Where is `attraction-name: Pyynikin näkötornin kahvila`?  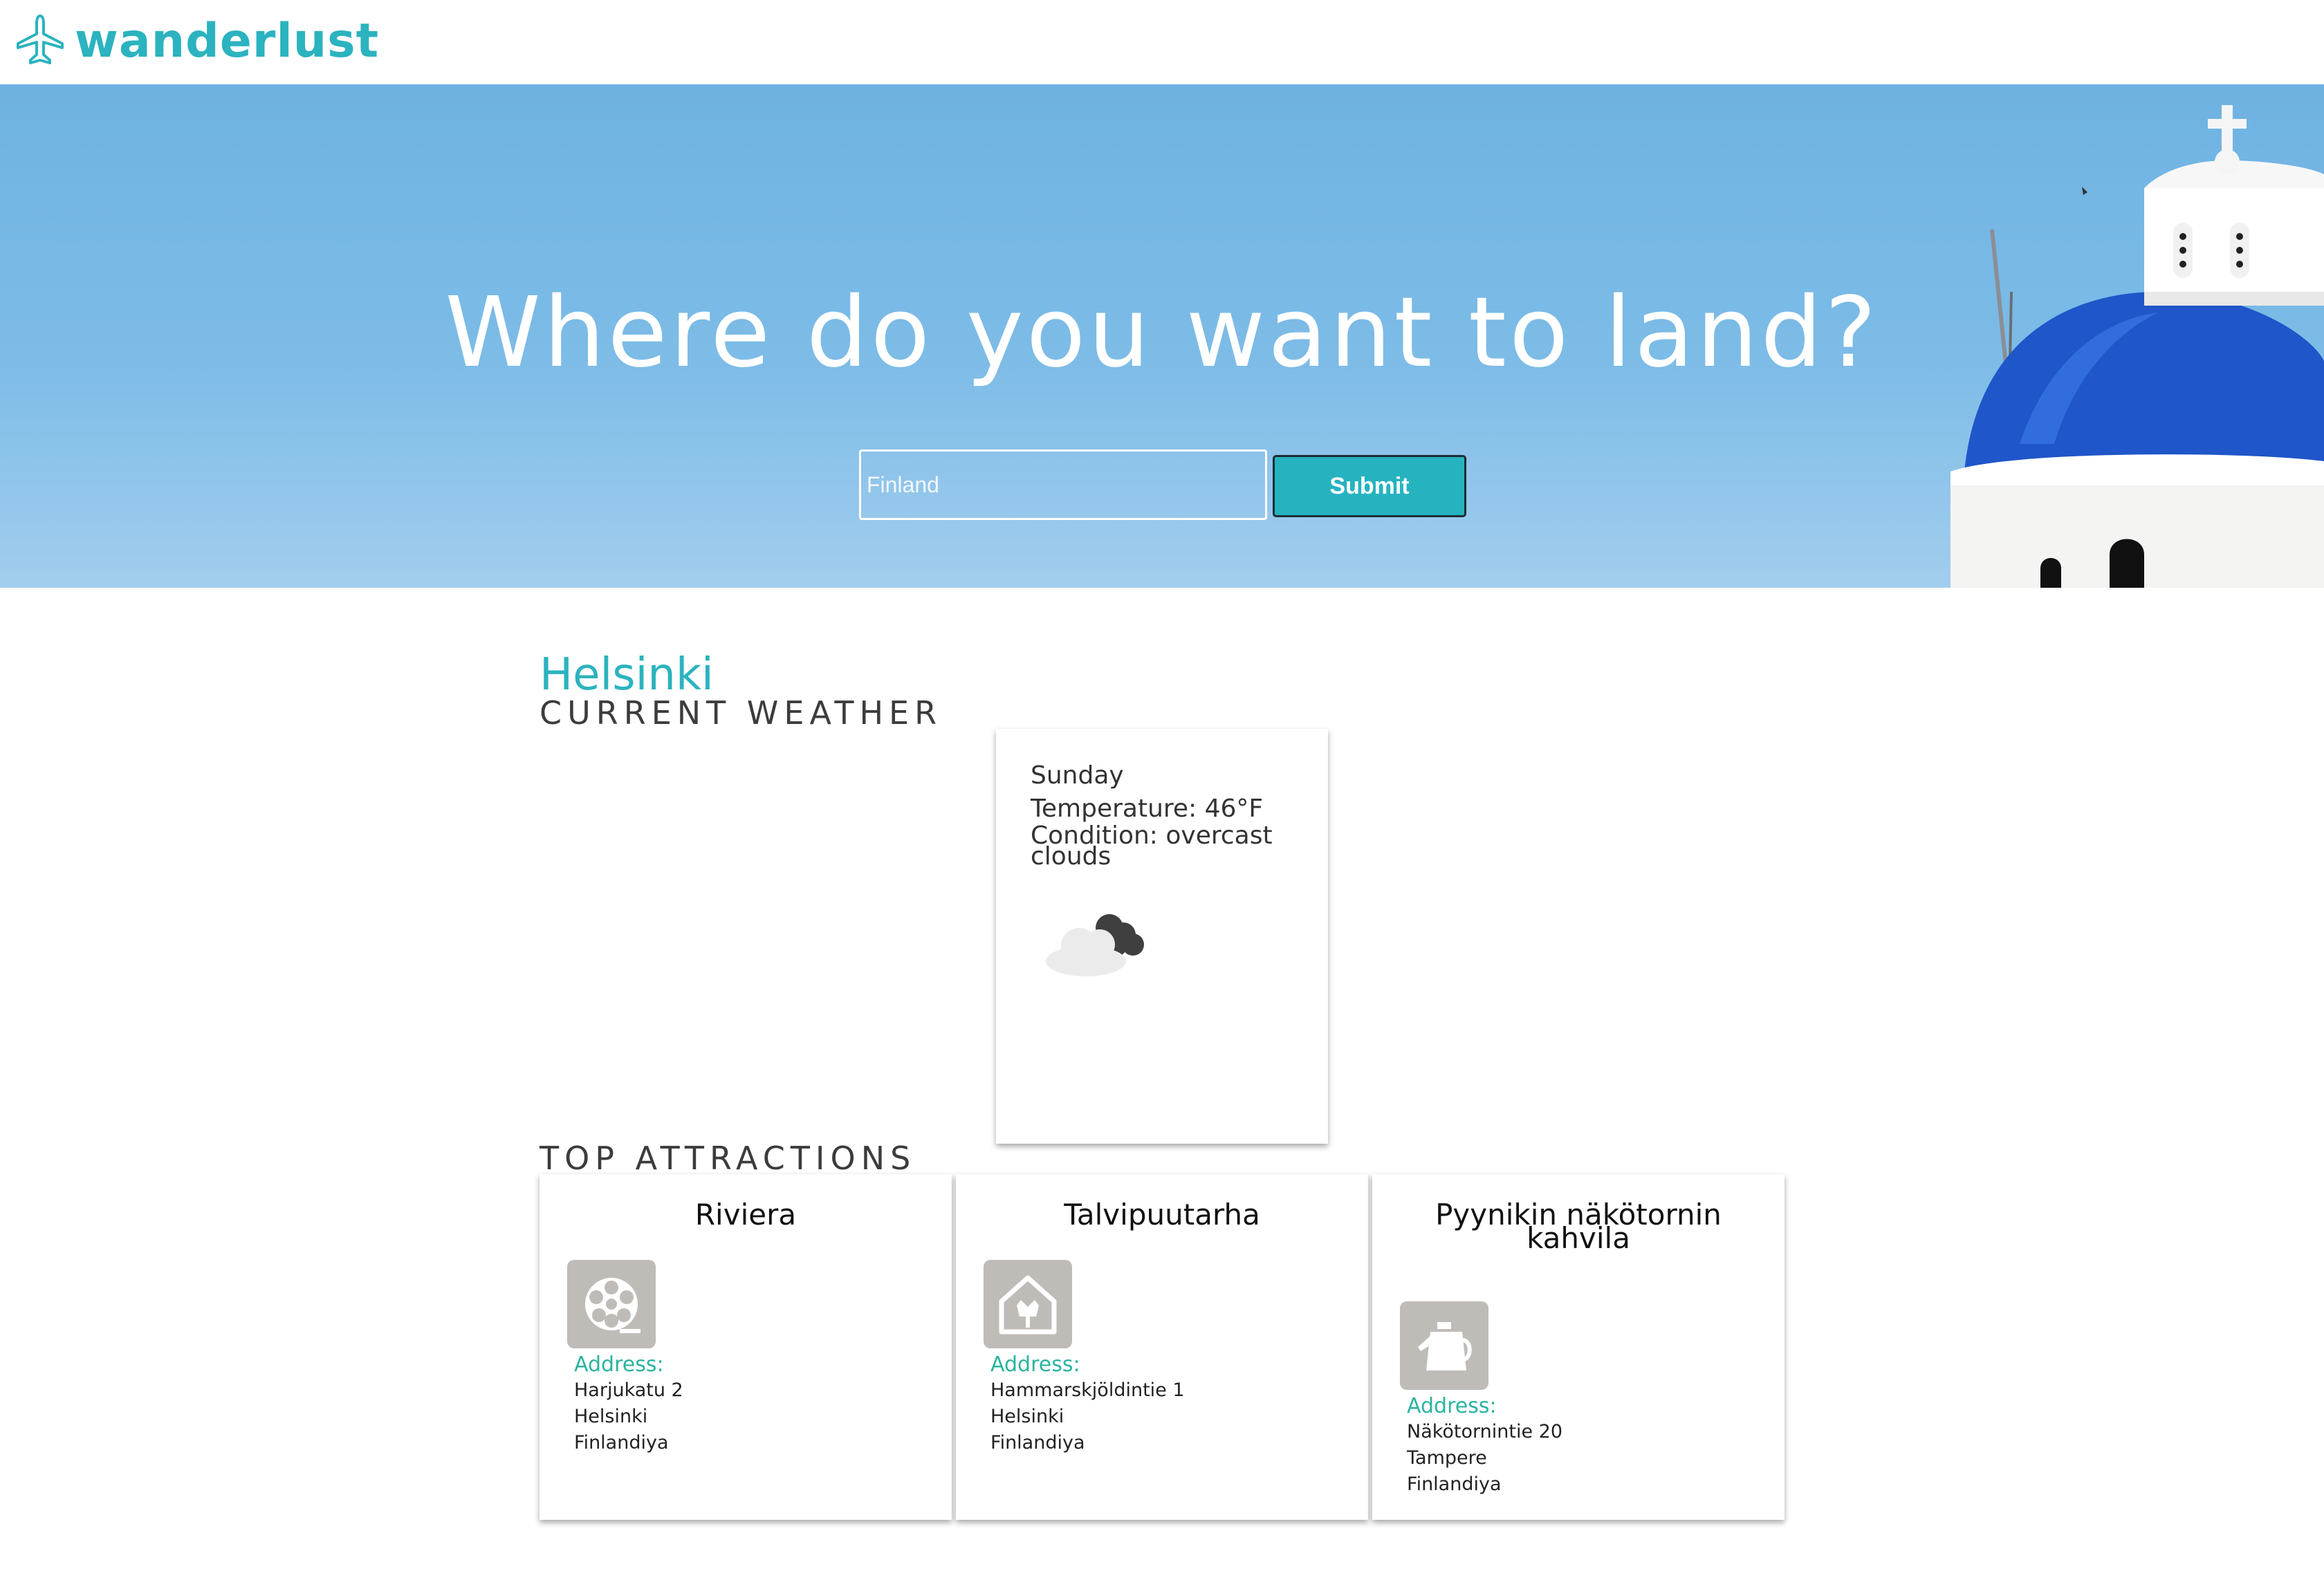
attraction-name: Pyynikin näkötornin kahvila is located at coordinates (1578, 1226).